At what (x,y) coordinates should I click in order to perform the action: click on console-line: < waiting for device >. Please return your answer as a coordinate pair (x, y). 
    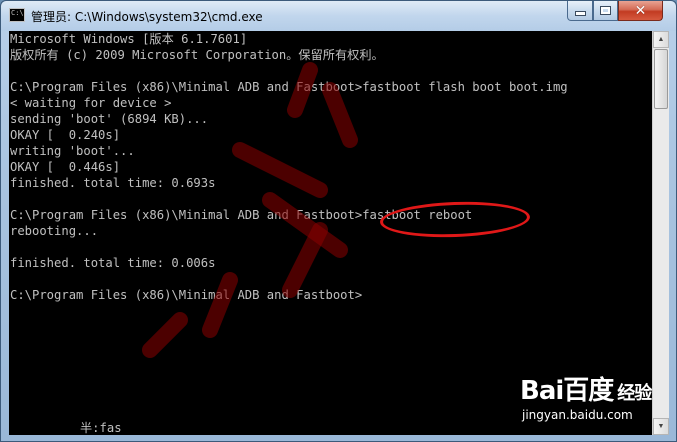
    Looking at the image, I should click on (91, 103).